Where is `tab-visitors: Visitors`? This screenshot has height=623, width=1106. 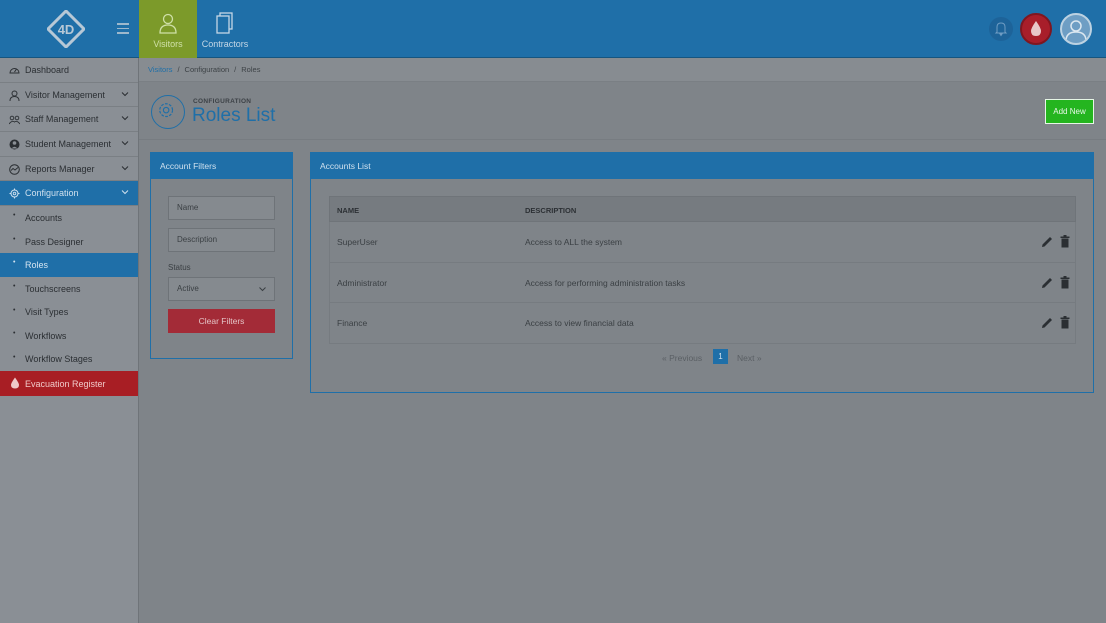 tab-visitors: Visitors is located at coordinates (168, 29).